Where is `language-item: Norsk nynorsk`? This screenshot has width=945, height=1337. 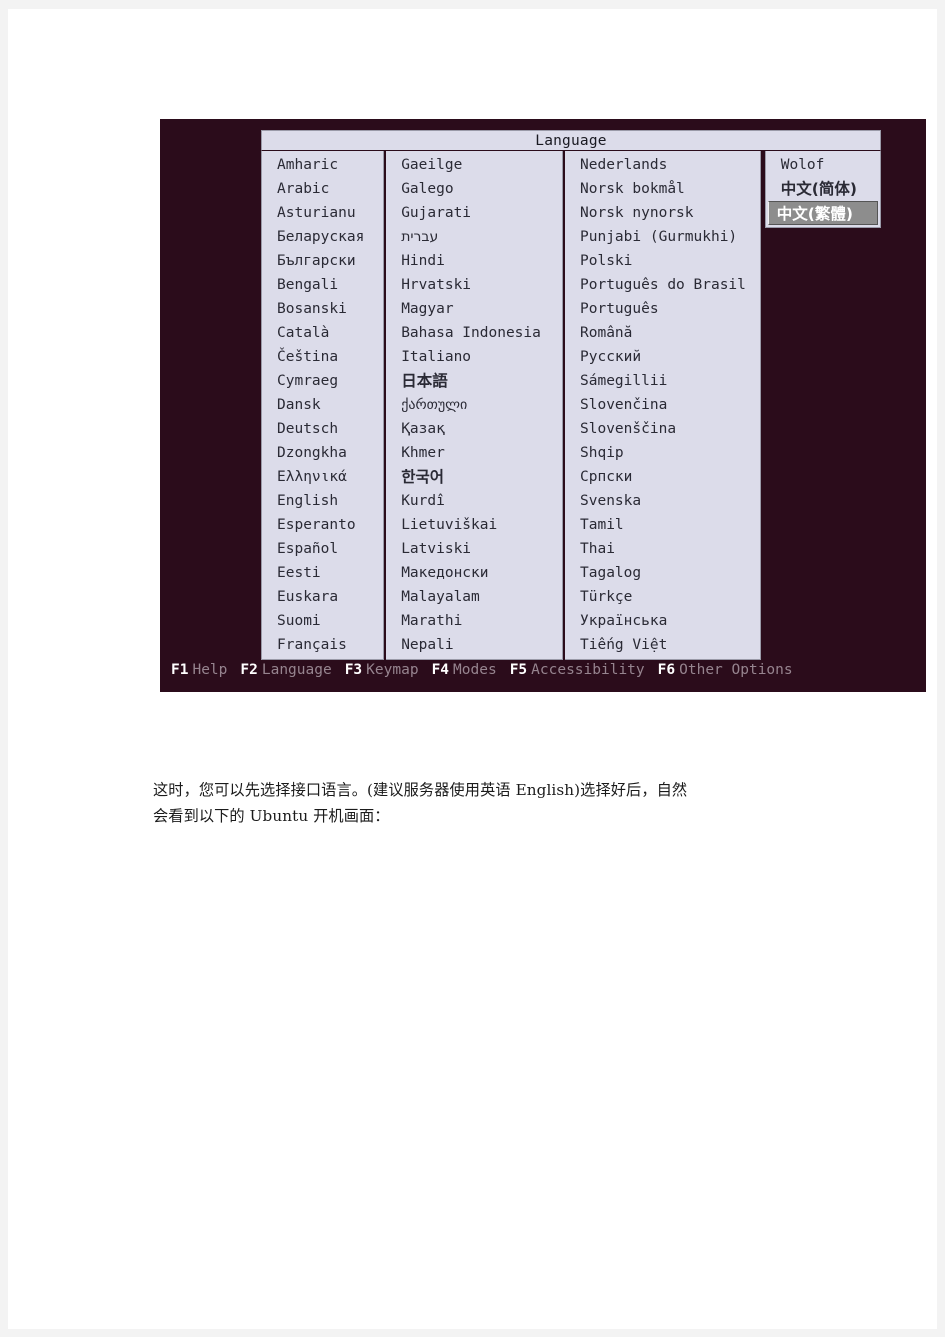 language-item: Norsk nynorsk is located at coordinates (662, 213).